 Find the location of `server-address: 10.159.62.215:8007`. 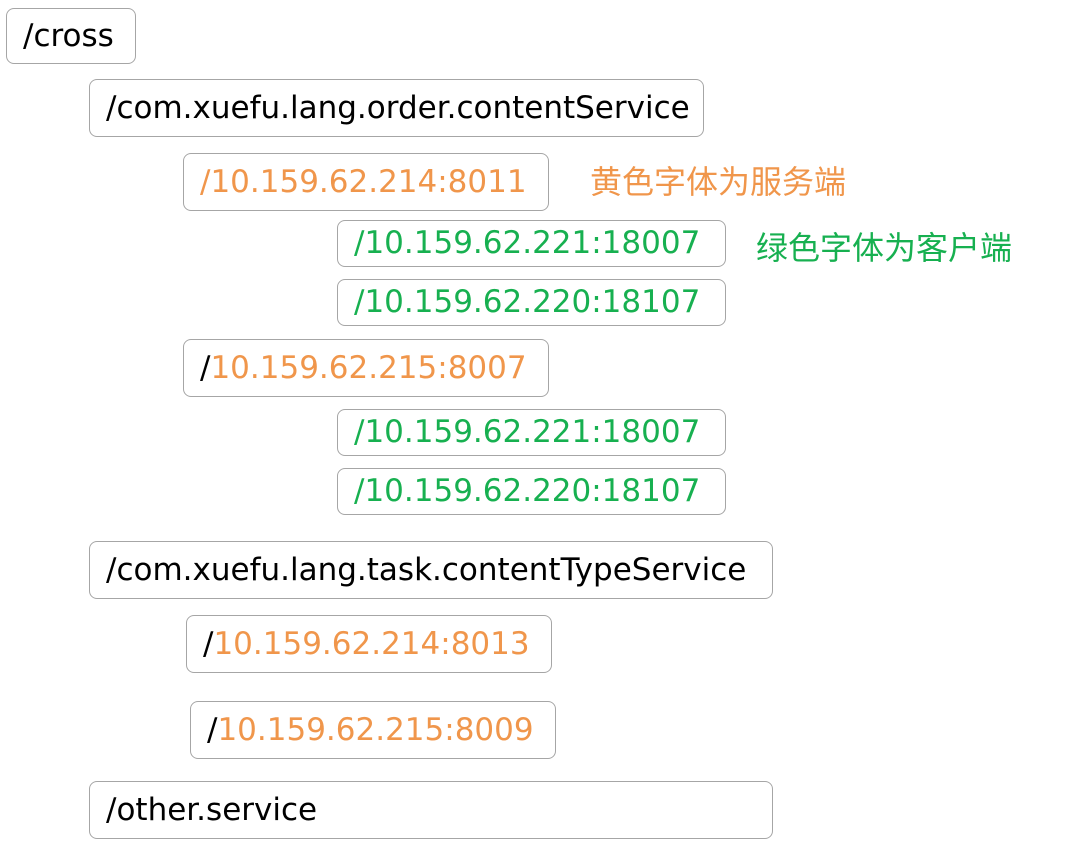

server-address: 10.159.62.215:8007 is located at coordinates (368, 367).